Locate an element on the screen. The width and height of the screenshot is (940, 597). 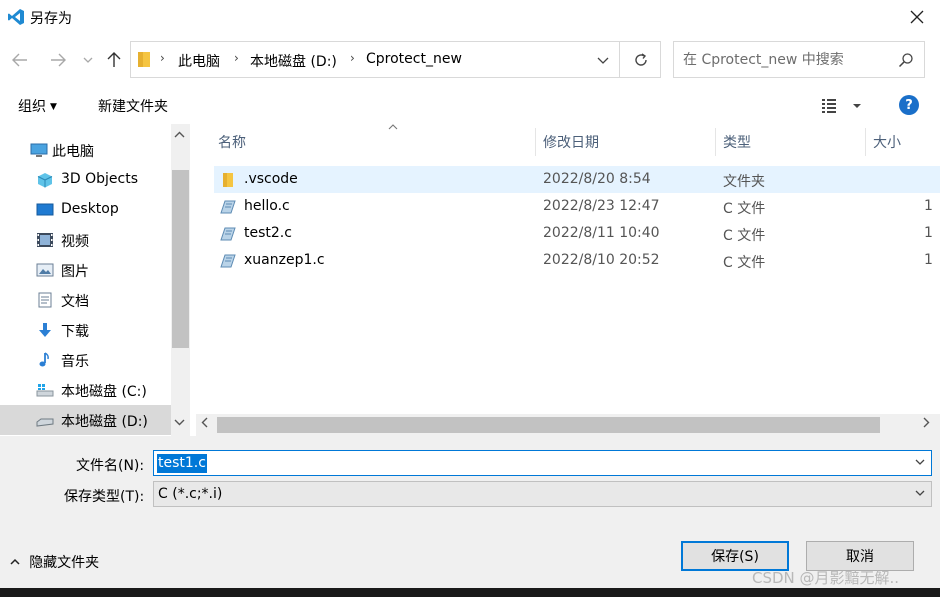
crumb-cprotect-new: Cprotect_new is located at coordinates (414, 59).